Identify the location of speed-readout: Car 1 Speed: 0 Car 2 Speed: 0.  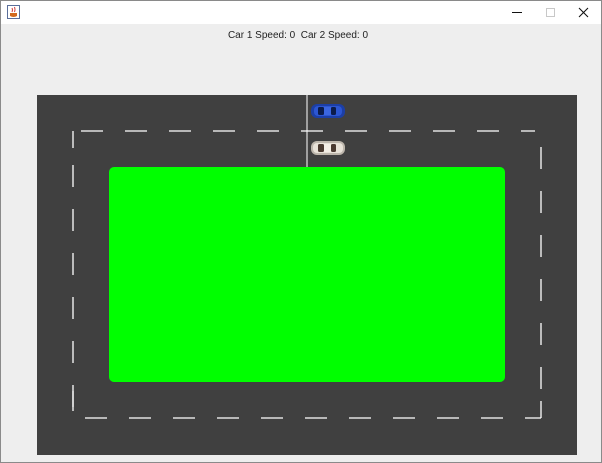
(298, 35).